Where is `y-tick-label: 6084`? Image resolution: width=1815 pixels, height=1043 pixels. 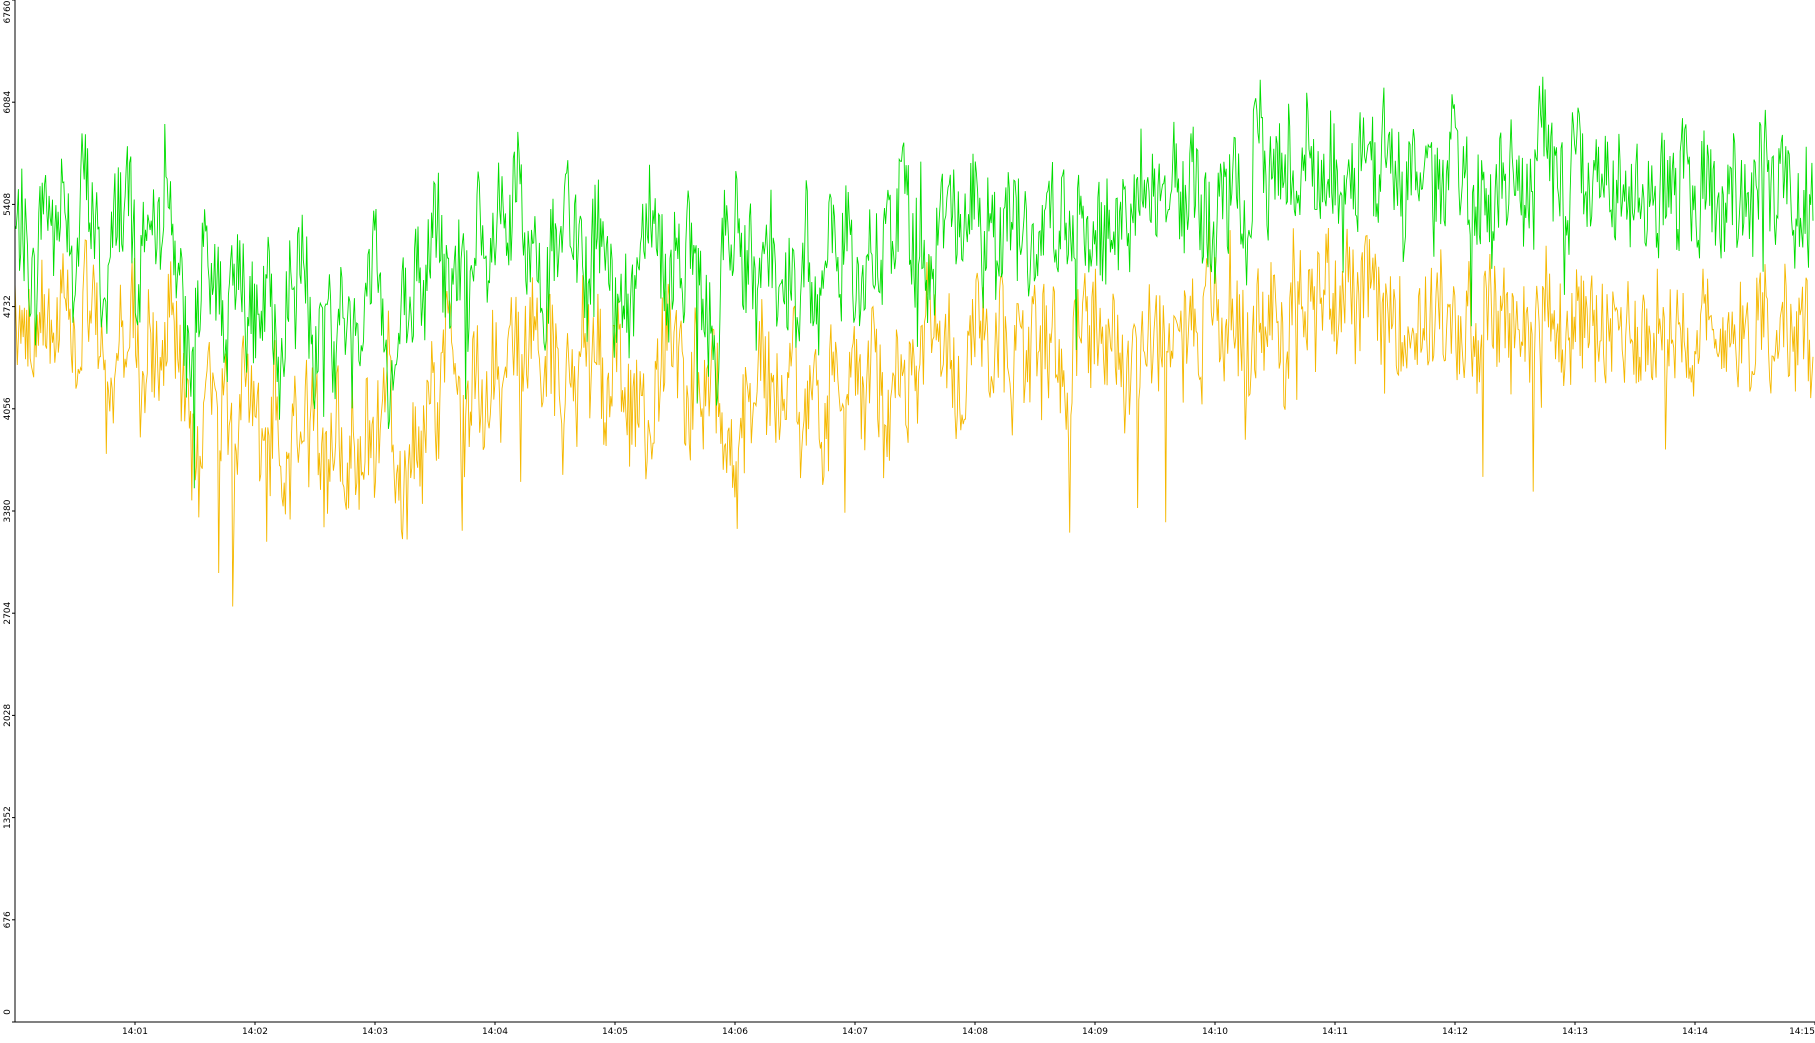
y-tick-label: 6084 is located at coordinates (8, 101).